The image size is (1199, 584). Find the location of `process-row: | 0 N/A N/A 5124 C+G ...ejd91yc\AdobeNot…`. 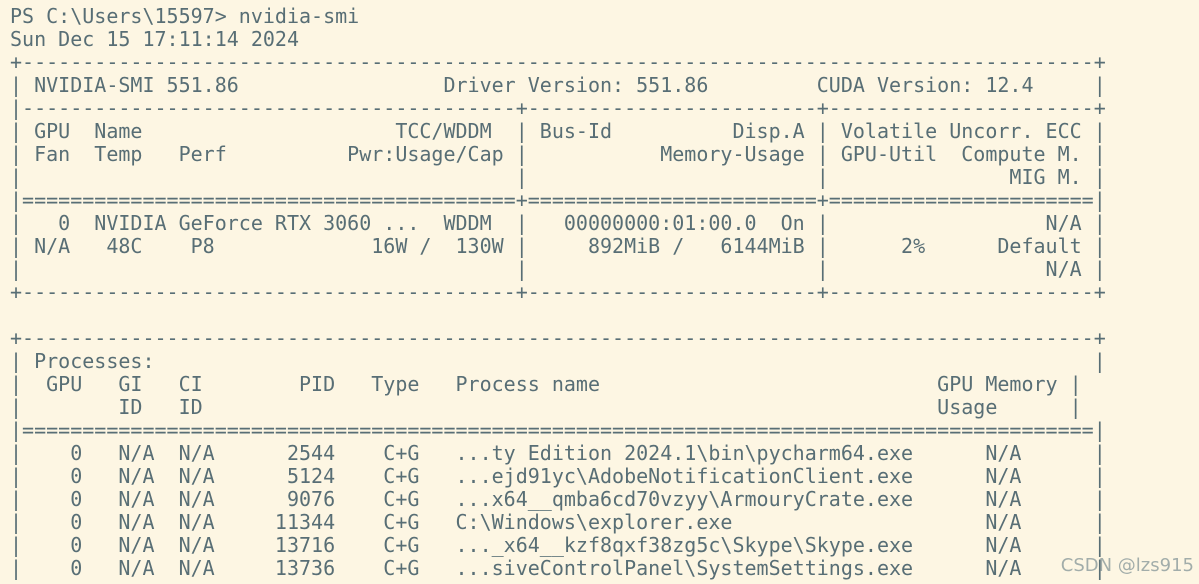

process-row: | 0 N/A N/A 5124 C+G ...ejd91yc\AdobeNot… is located at coordinates (558, 476).